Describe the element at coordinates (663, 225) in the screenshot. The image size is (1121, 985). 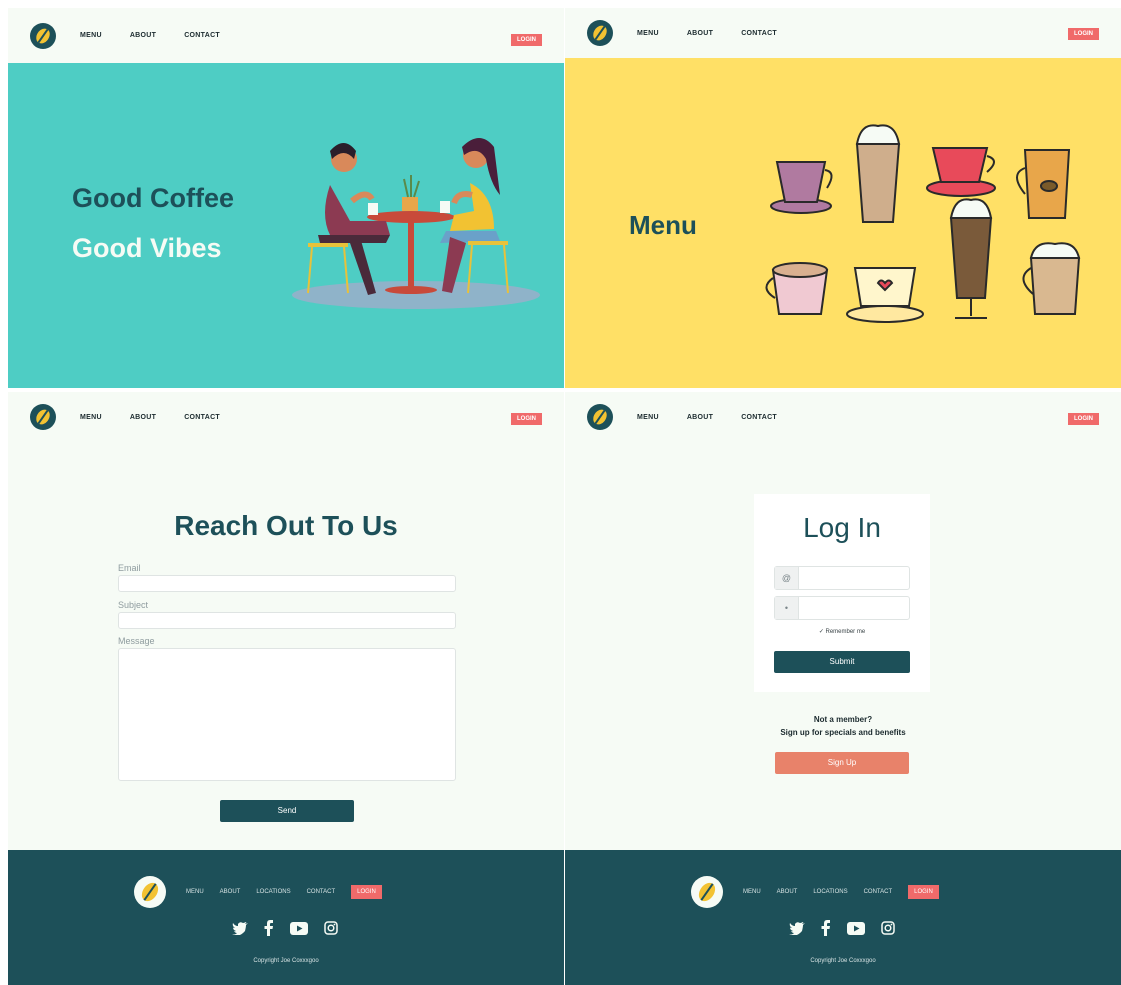
I see `menu-title: Menu` at that location.